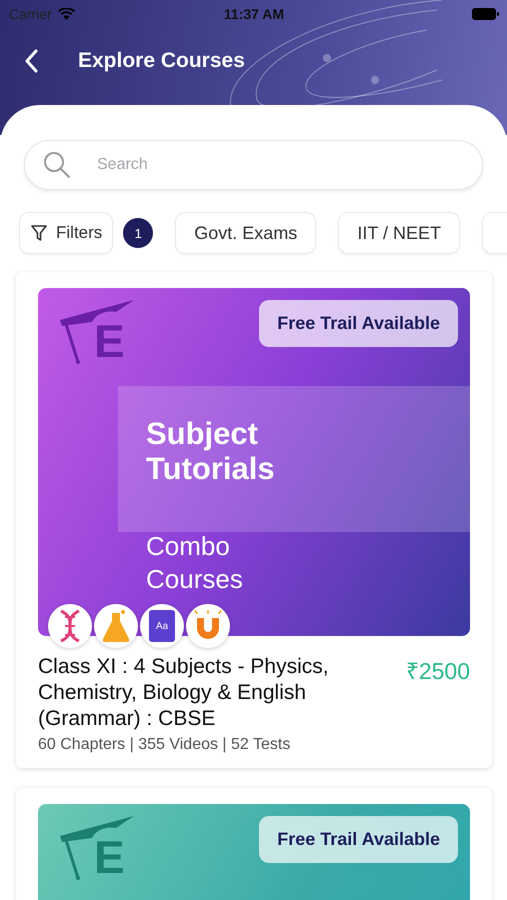 This screenshot has width=507, height=900. Describe the element at coordinates (66, 14) in the screenshot. I see `wifi-icon` at that location.